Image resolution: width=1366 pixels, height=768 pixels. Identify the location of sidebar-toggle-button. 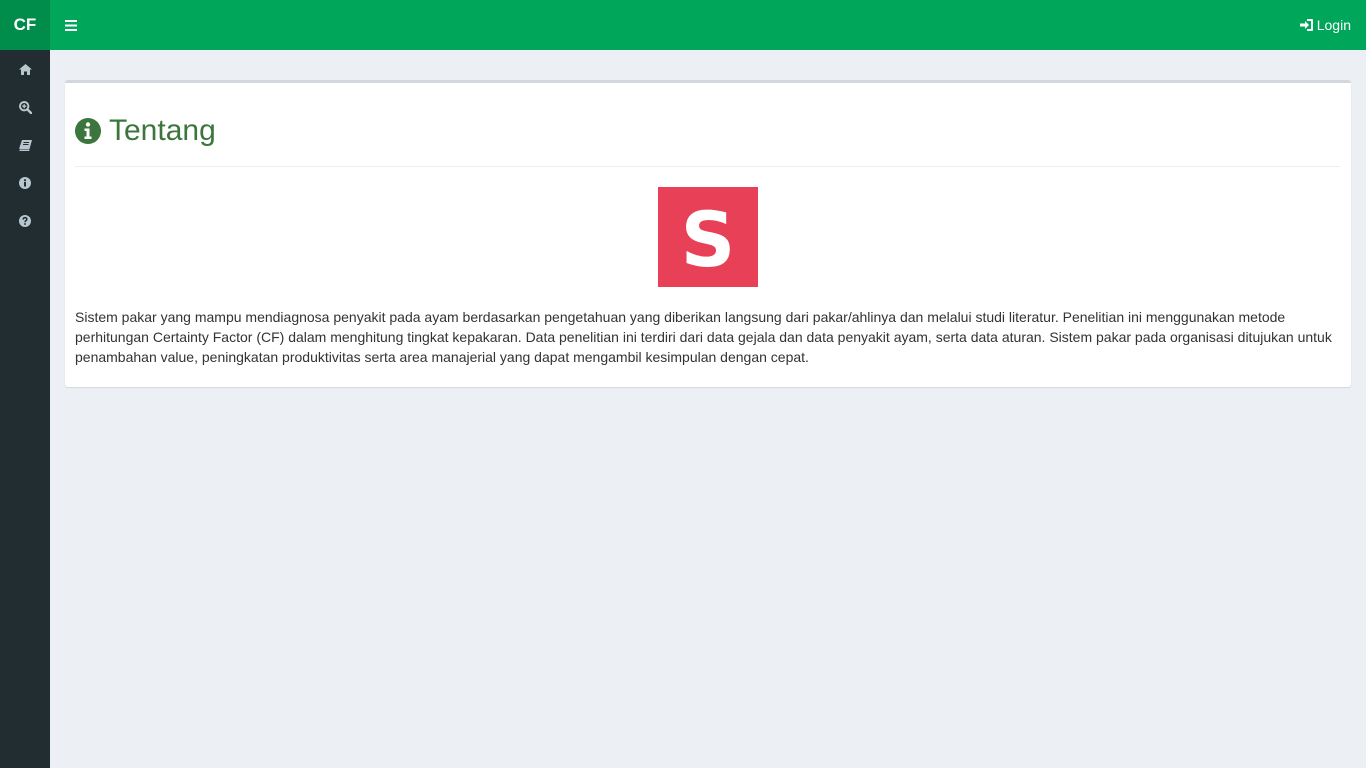
(71, 25).